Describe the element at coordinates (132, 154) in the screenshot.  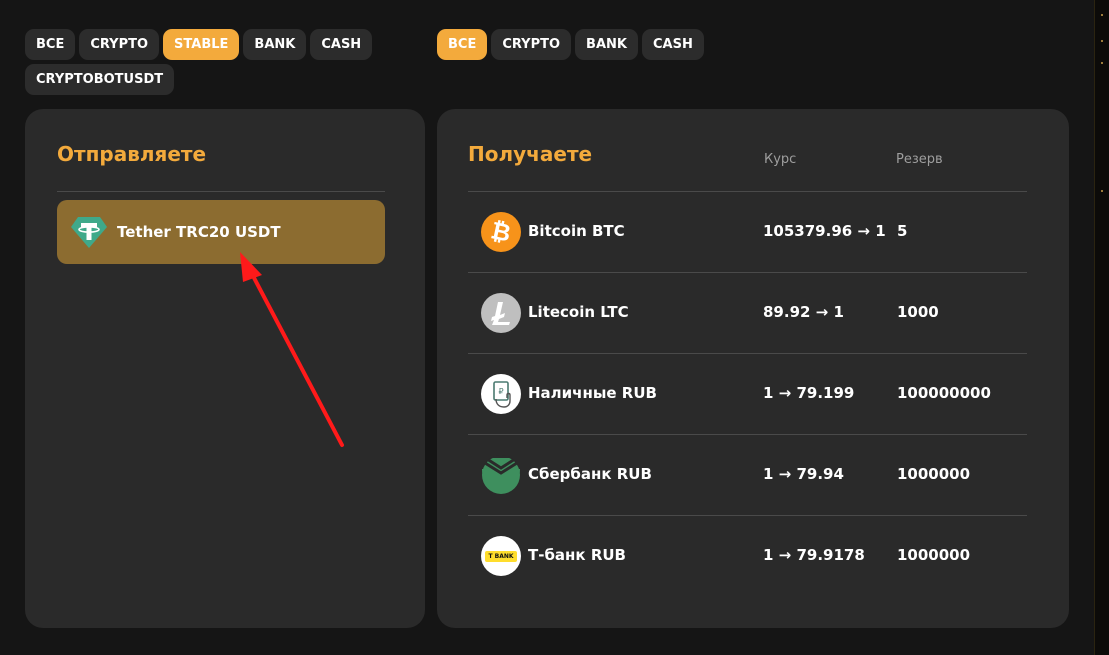
I see `send-panel-title: Отправляете` at that location.